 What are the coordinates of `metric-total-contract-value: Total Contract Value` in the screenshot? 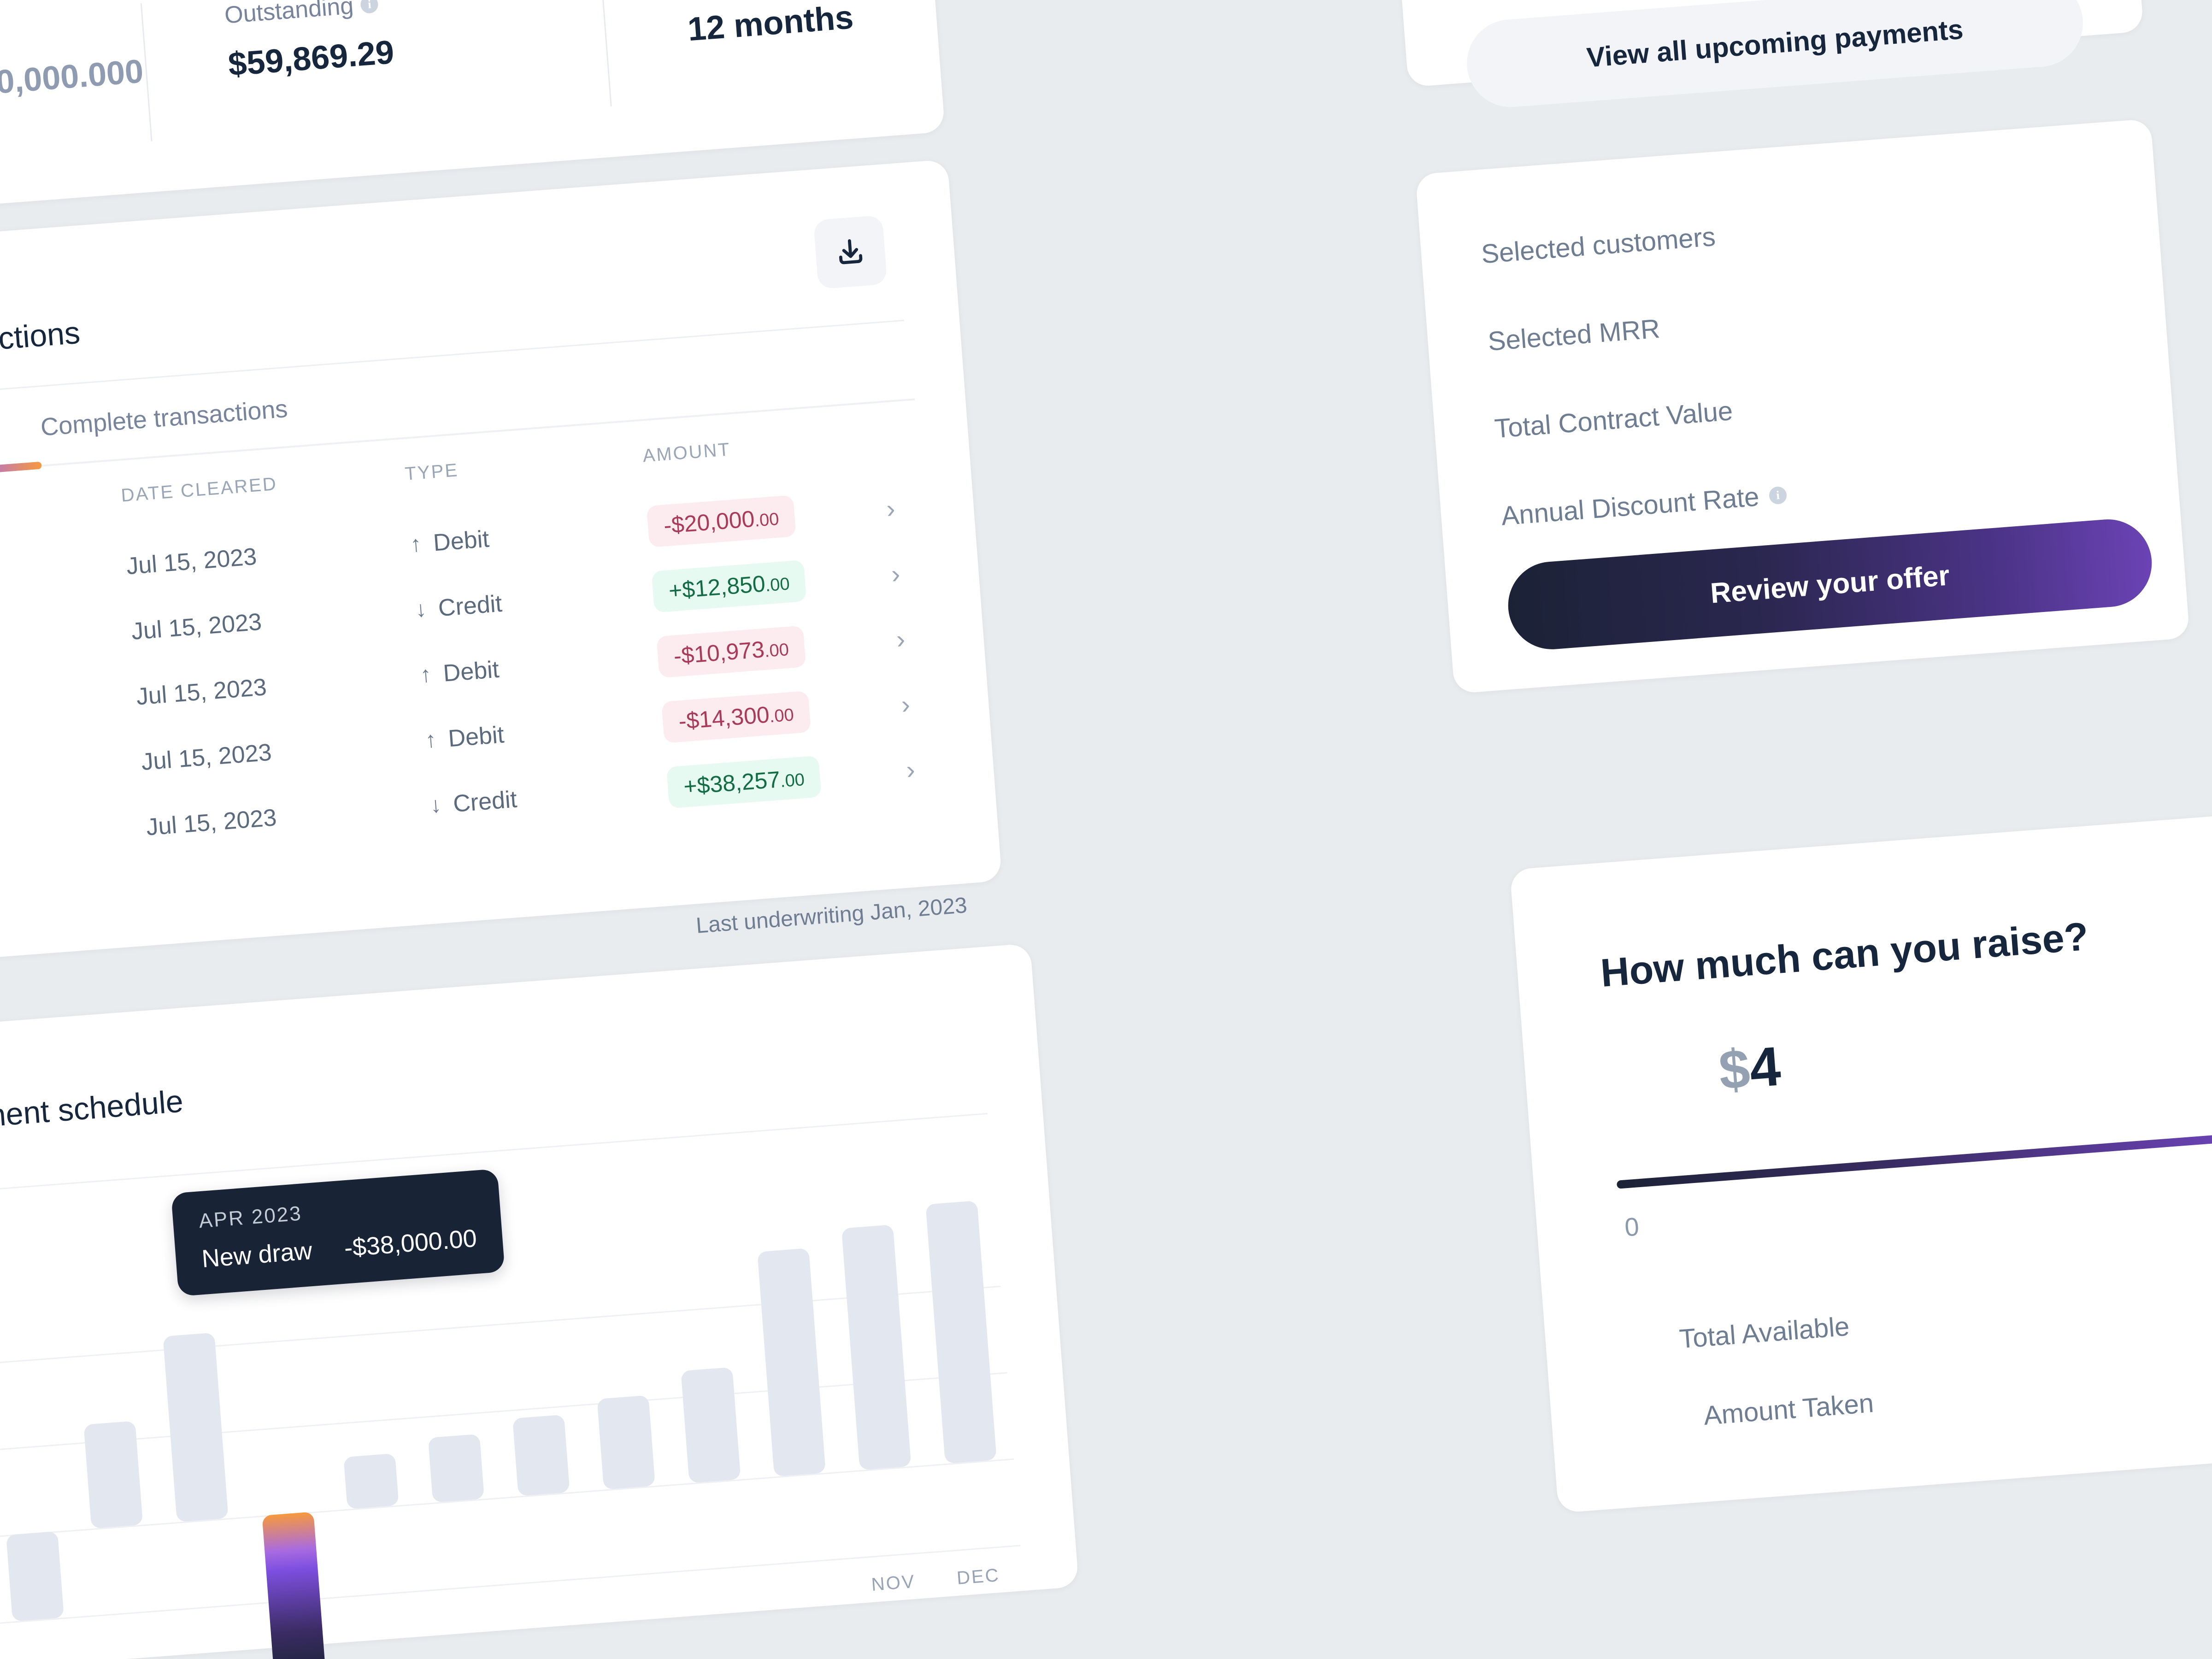 It's located at (1614, 419).